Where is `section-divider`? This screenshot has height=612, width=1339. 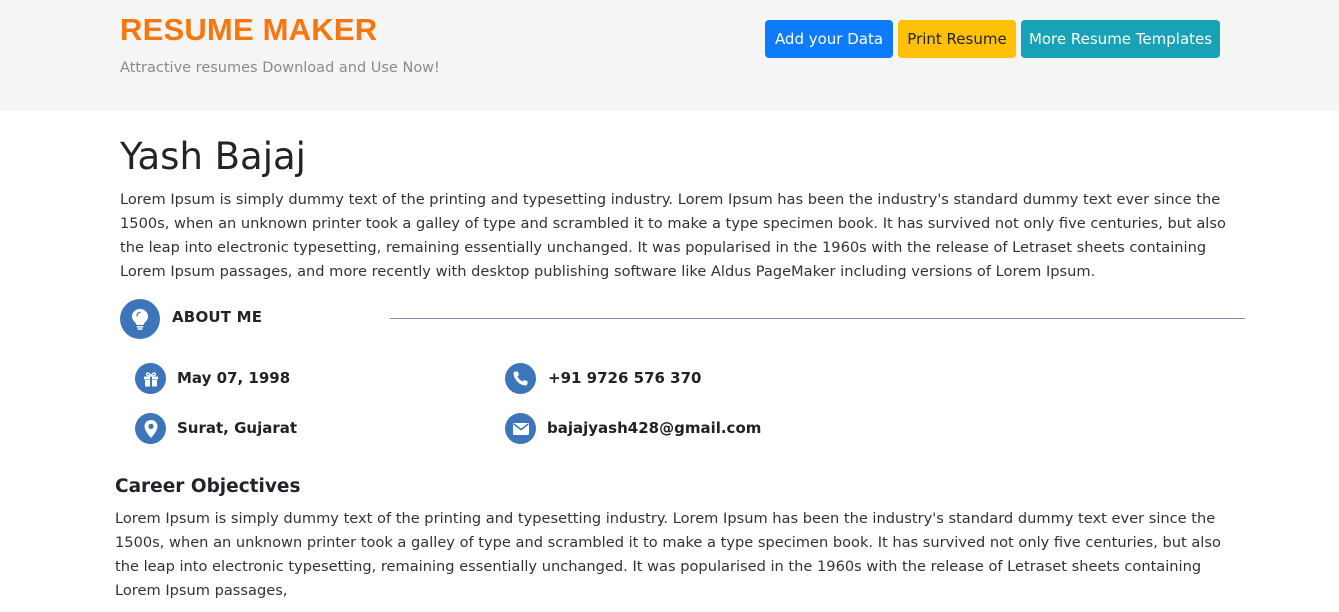 section-divider is located at coordinates (817, 318).